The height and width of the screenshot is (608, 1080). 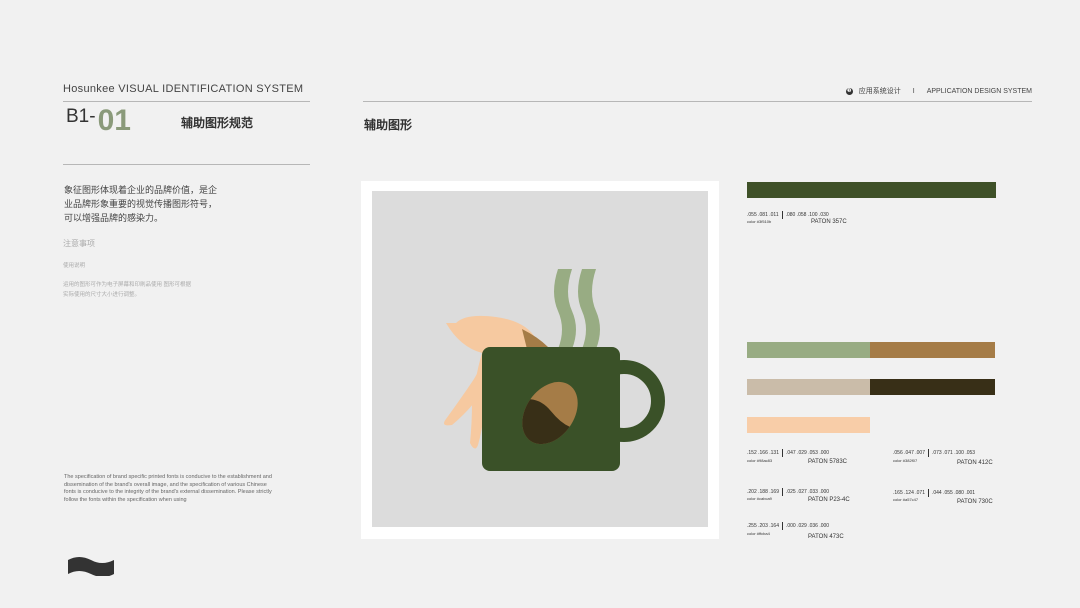 I want to click on color-2-code: color #98ac83, so click(x=760, y=460).